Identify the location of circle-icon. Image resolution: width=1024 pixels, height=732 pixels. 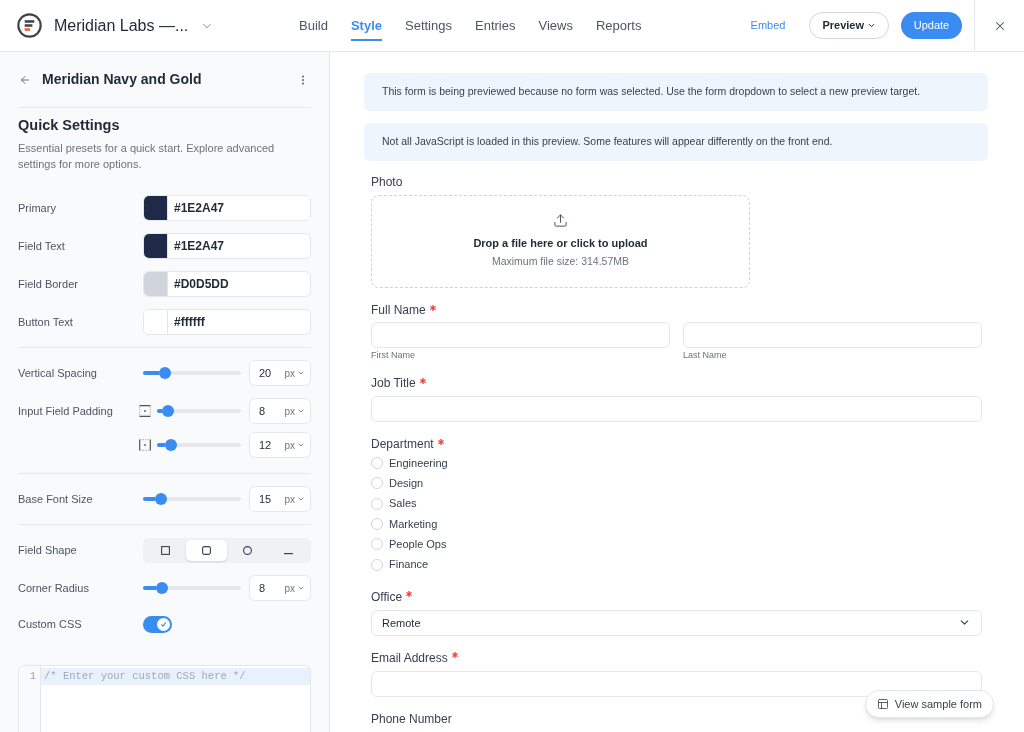
(247, 550).